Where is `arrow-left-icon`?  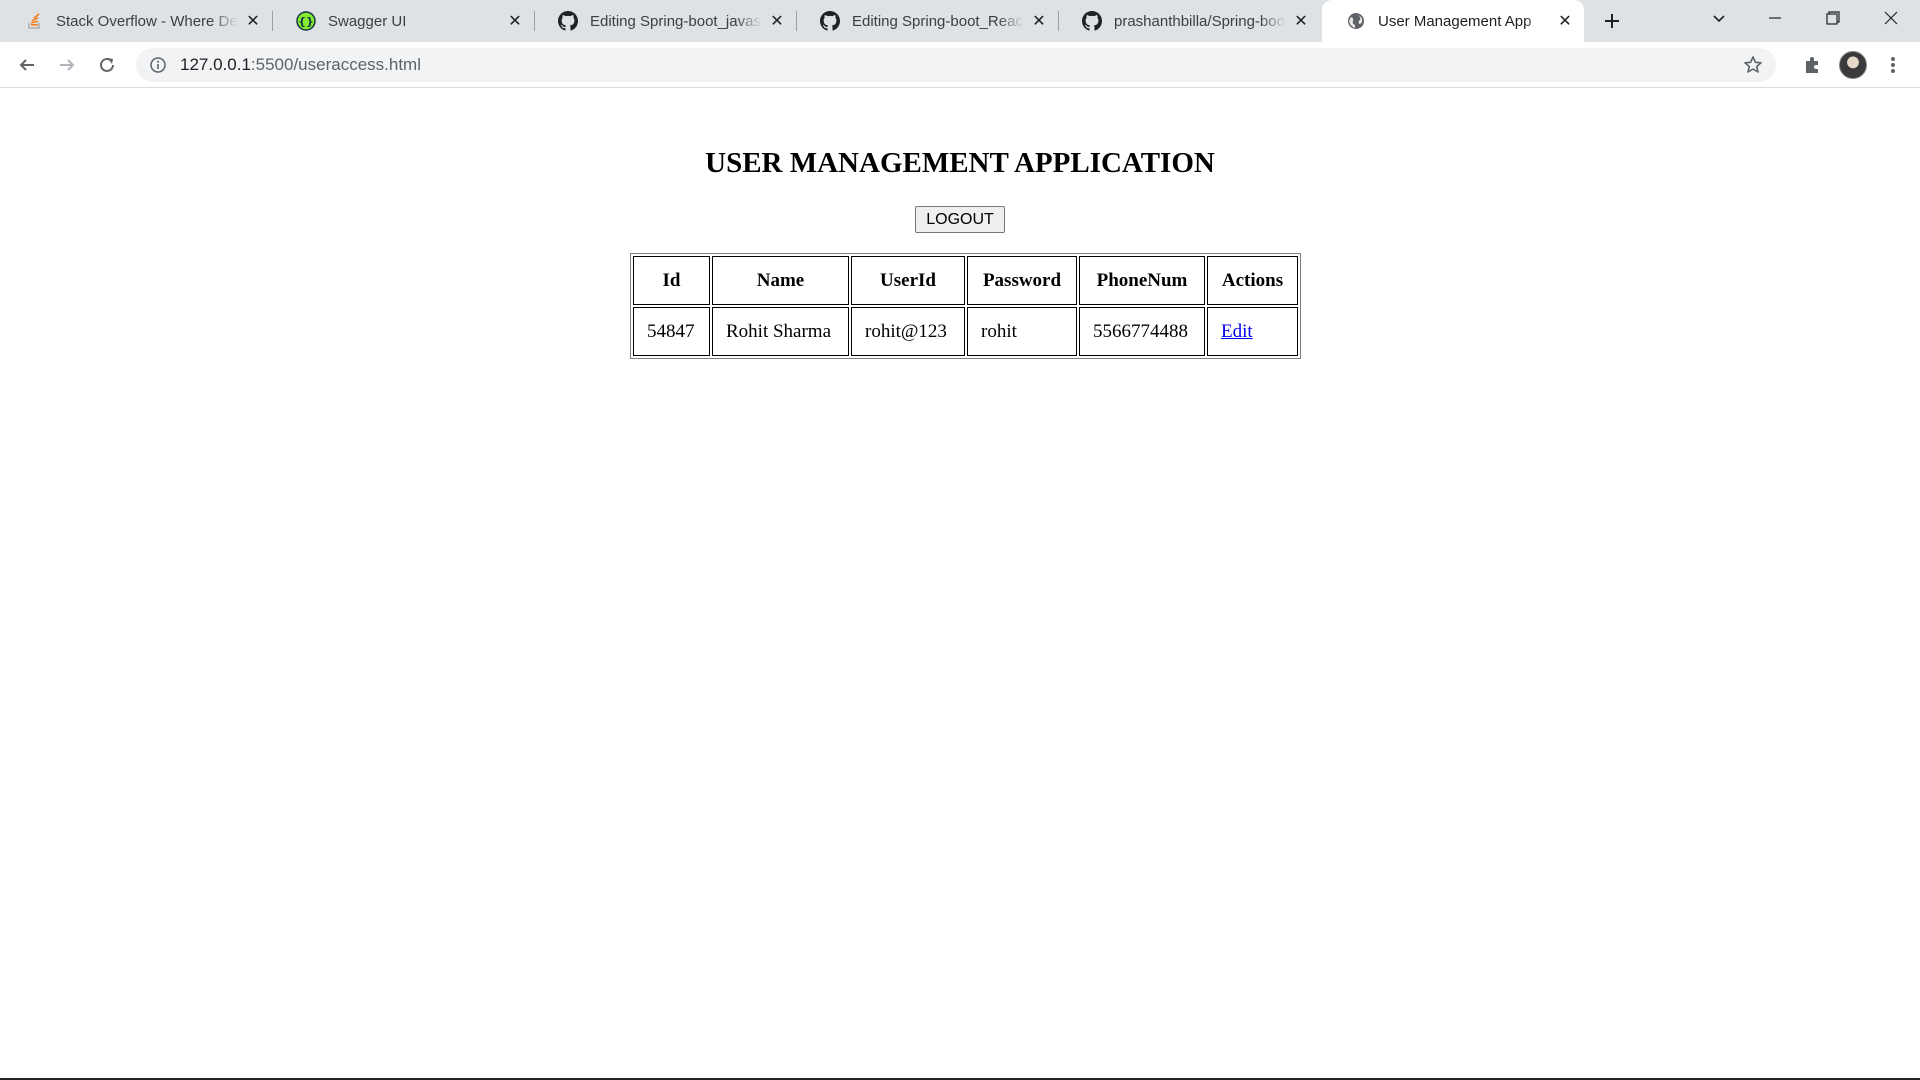
arrow-left-icon is located at coordinates (26, 65).